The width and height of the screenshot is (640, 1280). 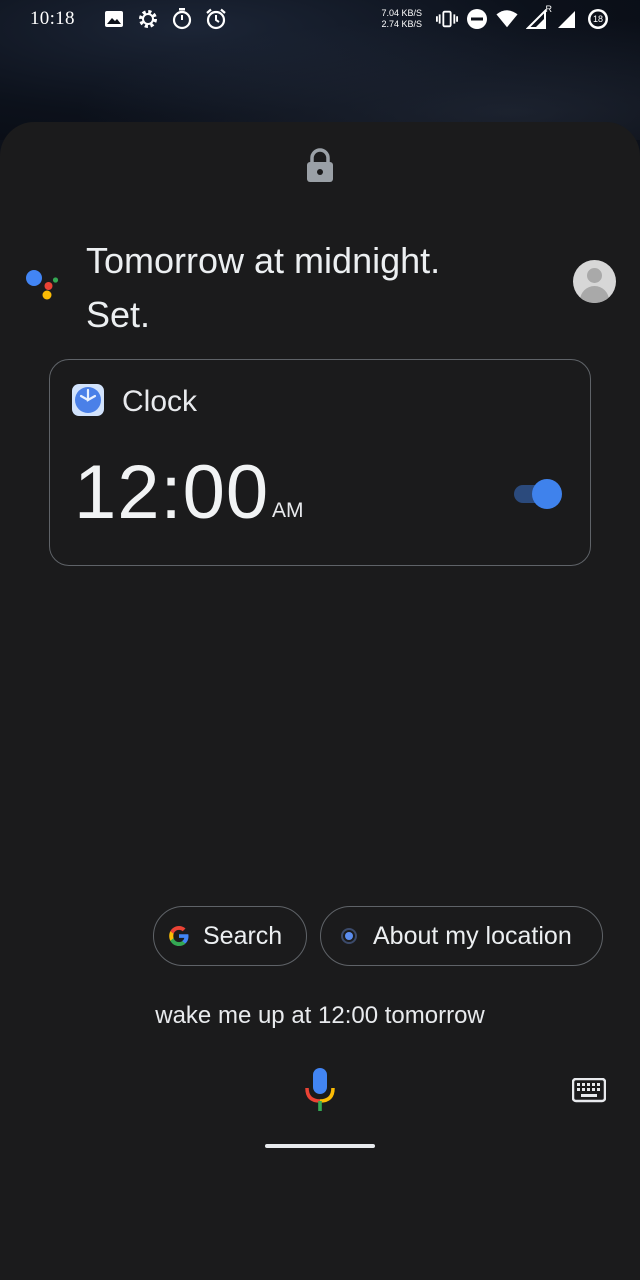 What do you see at coordinates (594, 275) in the screenshot?
I see `avatar-head` at bounding box center [594, 275].